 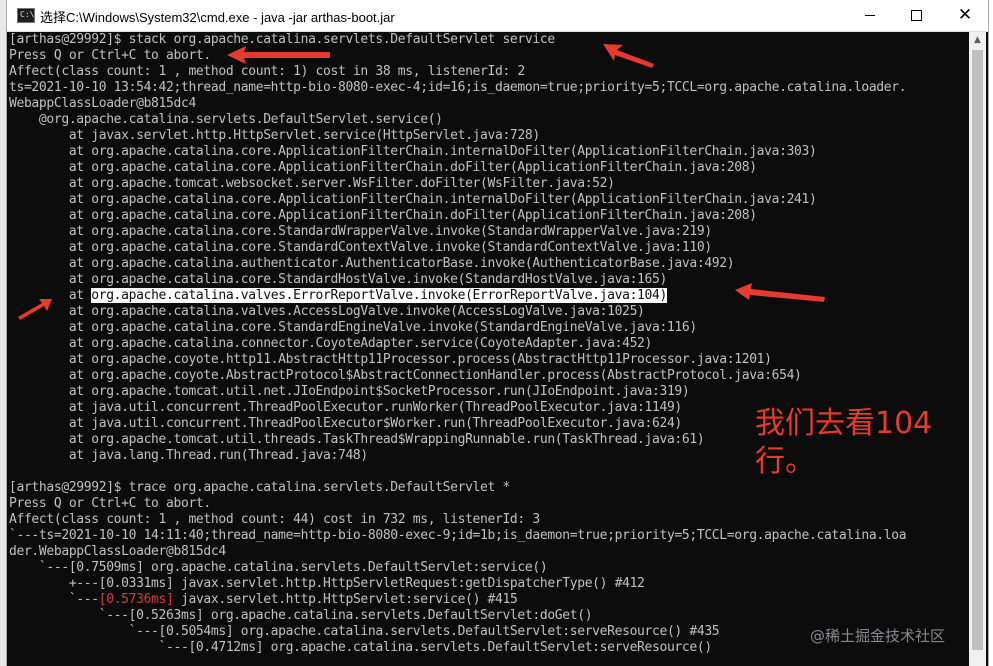 What do you see at coordinates (878, 636) in the screenshot?
I see `watermark: @稀土掘金技术社区` at bounding box center [878, 636].